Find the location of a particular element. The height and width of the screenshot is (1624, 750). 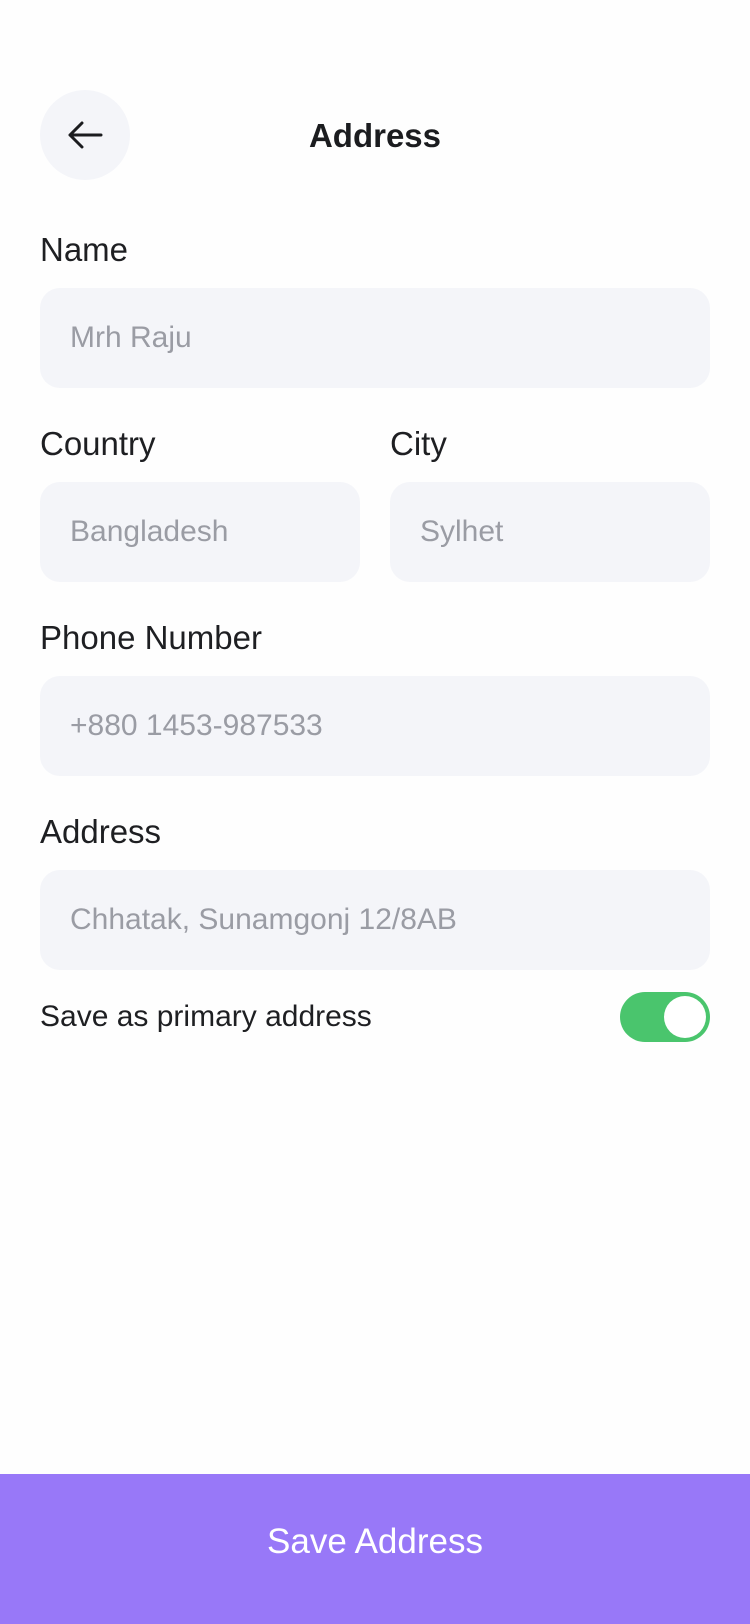

address-group: Address Chhatak, Sunamgonj 12/8AB is located at coordinates (375, 889).